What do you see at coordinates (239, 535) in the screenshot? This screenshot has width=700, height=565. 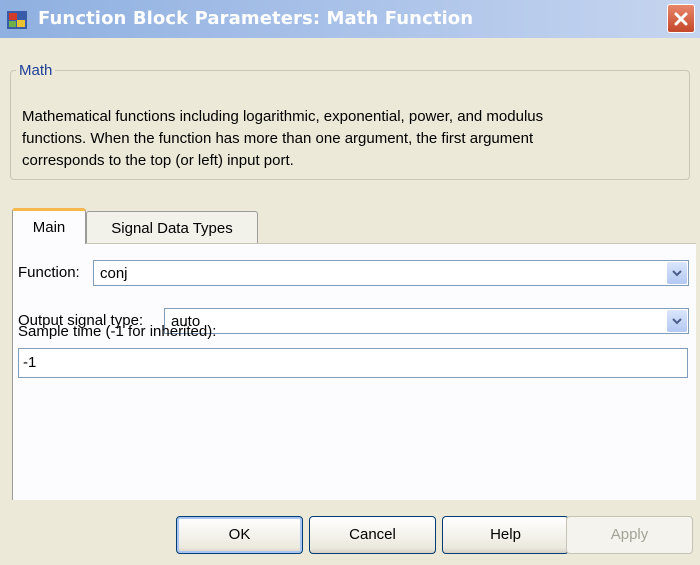 I see `ok-button: OK` at bounding box center [239, 535].